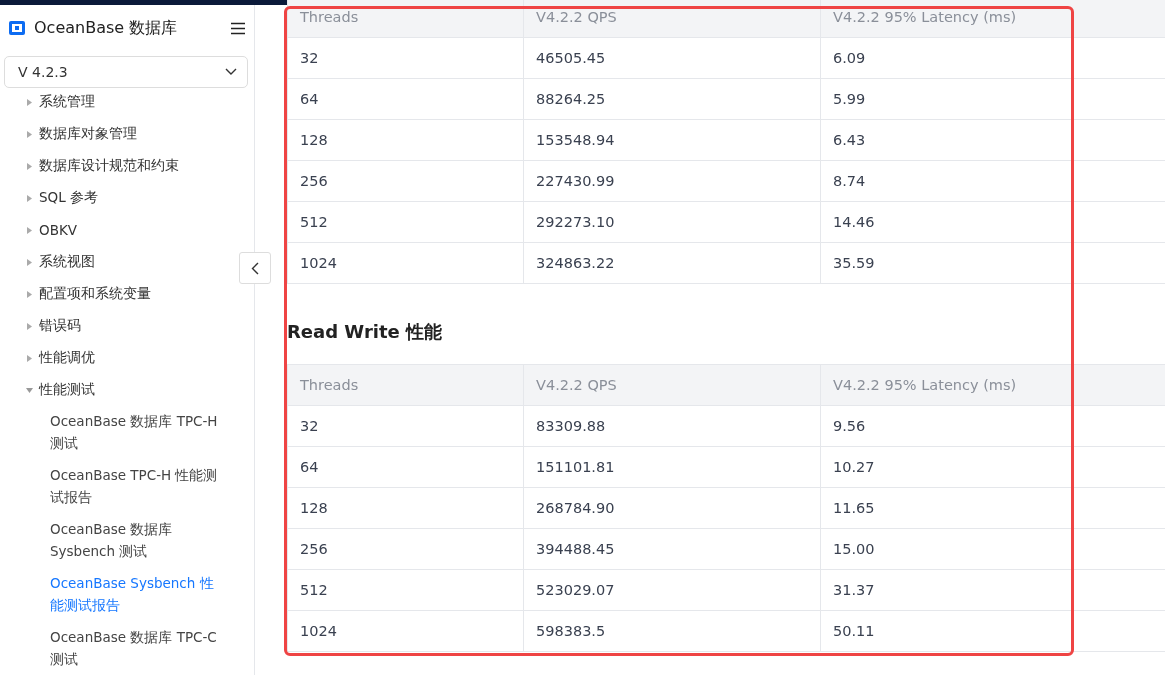 The width and height of the screenshot is (1165, 675). What do you see at coordinates (127, 595) in the screenshot?
I see `nav-subitem: OceanBase Sysbench 性能测试报告` at bounding box center [127, 595].